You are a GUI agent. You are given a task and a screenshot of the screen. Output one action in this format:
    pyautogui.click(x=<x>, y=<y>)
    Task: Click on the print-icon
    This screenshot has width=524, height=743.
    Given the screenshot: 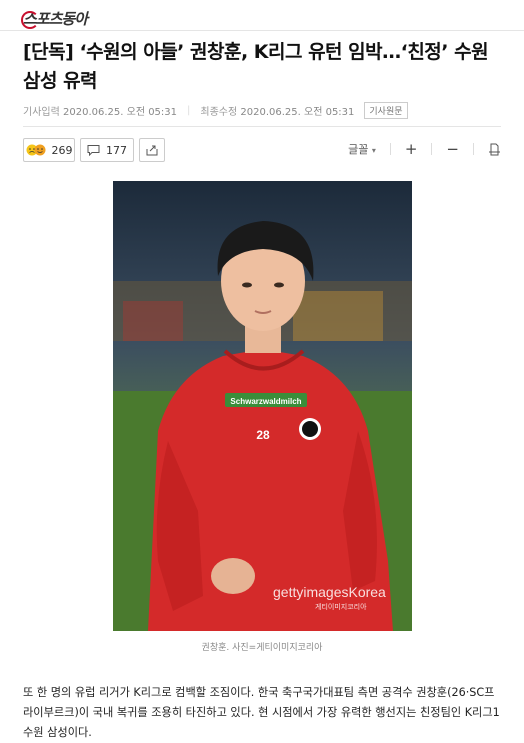 What is the action you would take?
    pyautogui.click(x=494, y=149)
    